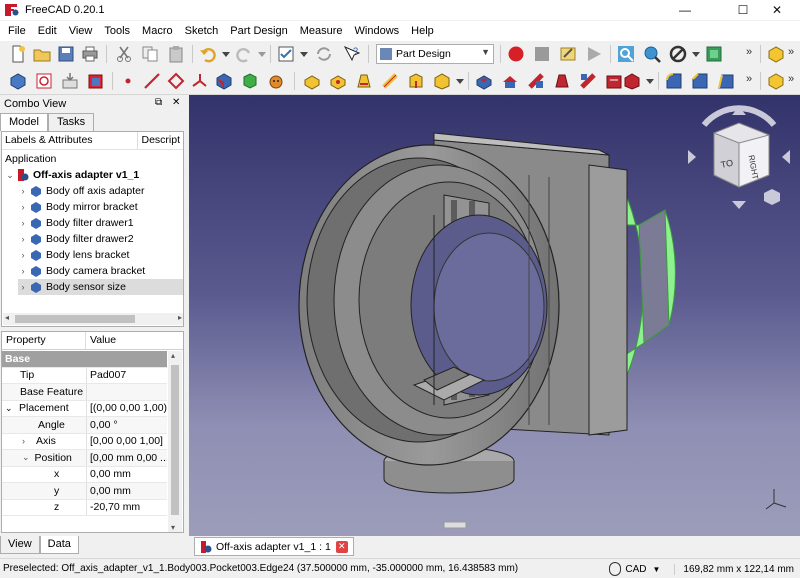 Image resolution: width=800 pixels, height=578 pixels. I want to click on property-col-name: Property, so click(44, 340).